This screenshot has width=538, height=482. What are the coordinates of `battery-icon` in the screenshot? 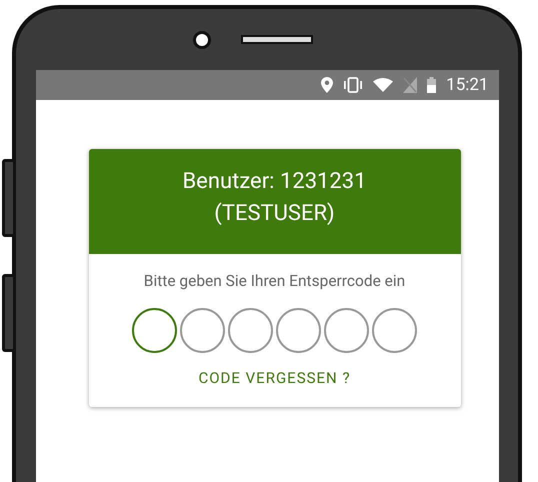 It's located at (431, 85).